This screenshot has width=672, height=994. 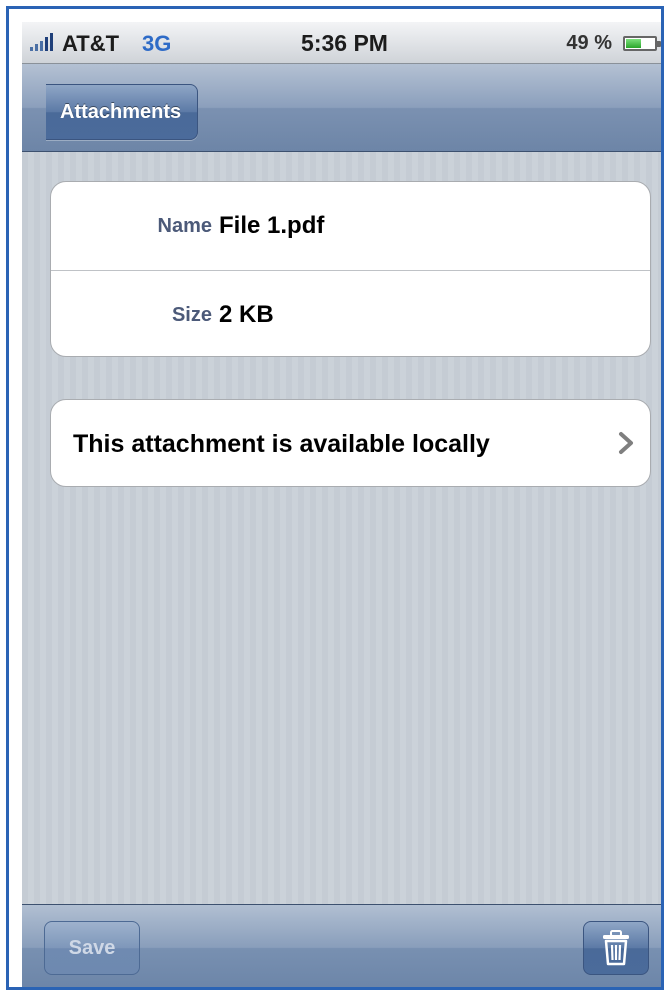 What do you see at coordinates (642, 43) in the screenshot?
I see `battery-icon` at bounding box center [642, 43].